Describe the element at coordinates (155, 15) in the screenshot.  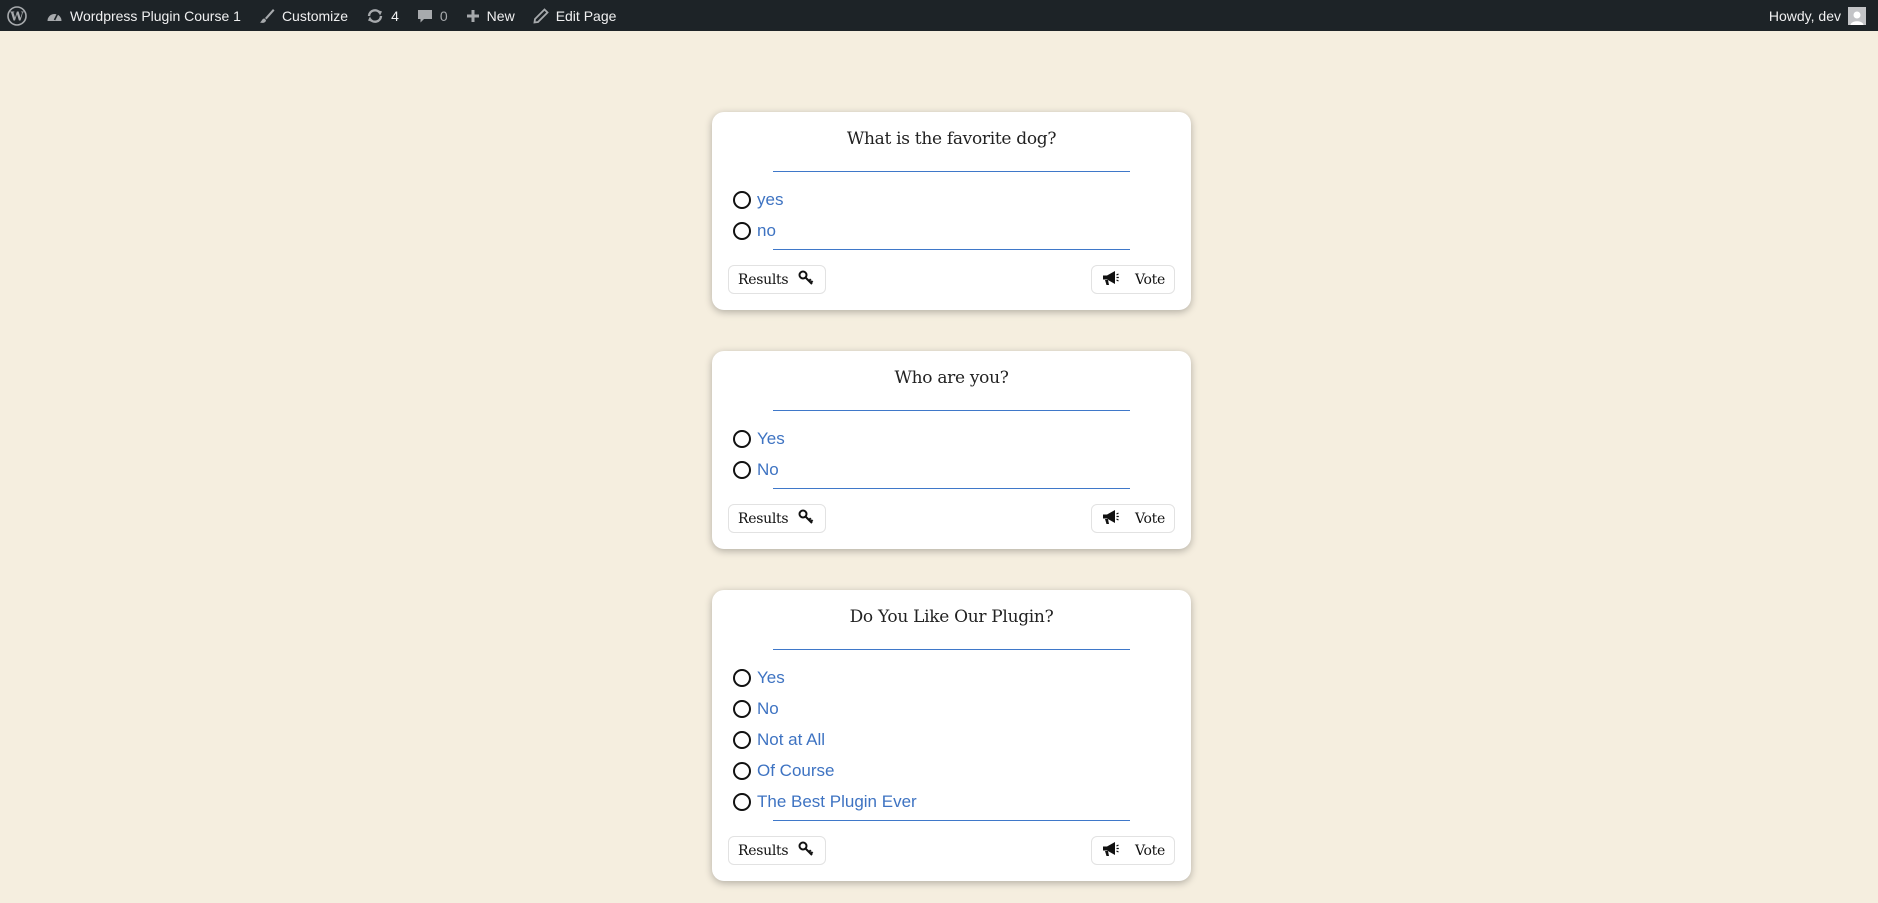
I see `site-name: Wordpress Plugin Course 1` at that location.